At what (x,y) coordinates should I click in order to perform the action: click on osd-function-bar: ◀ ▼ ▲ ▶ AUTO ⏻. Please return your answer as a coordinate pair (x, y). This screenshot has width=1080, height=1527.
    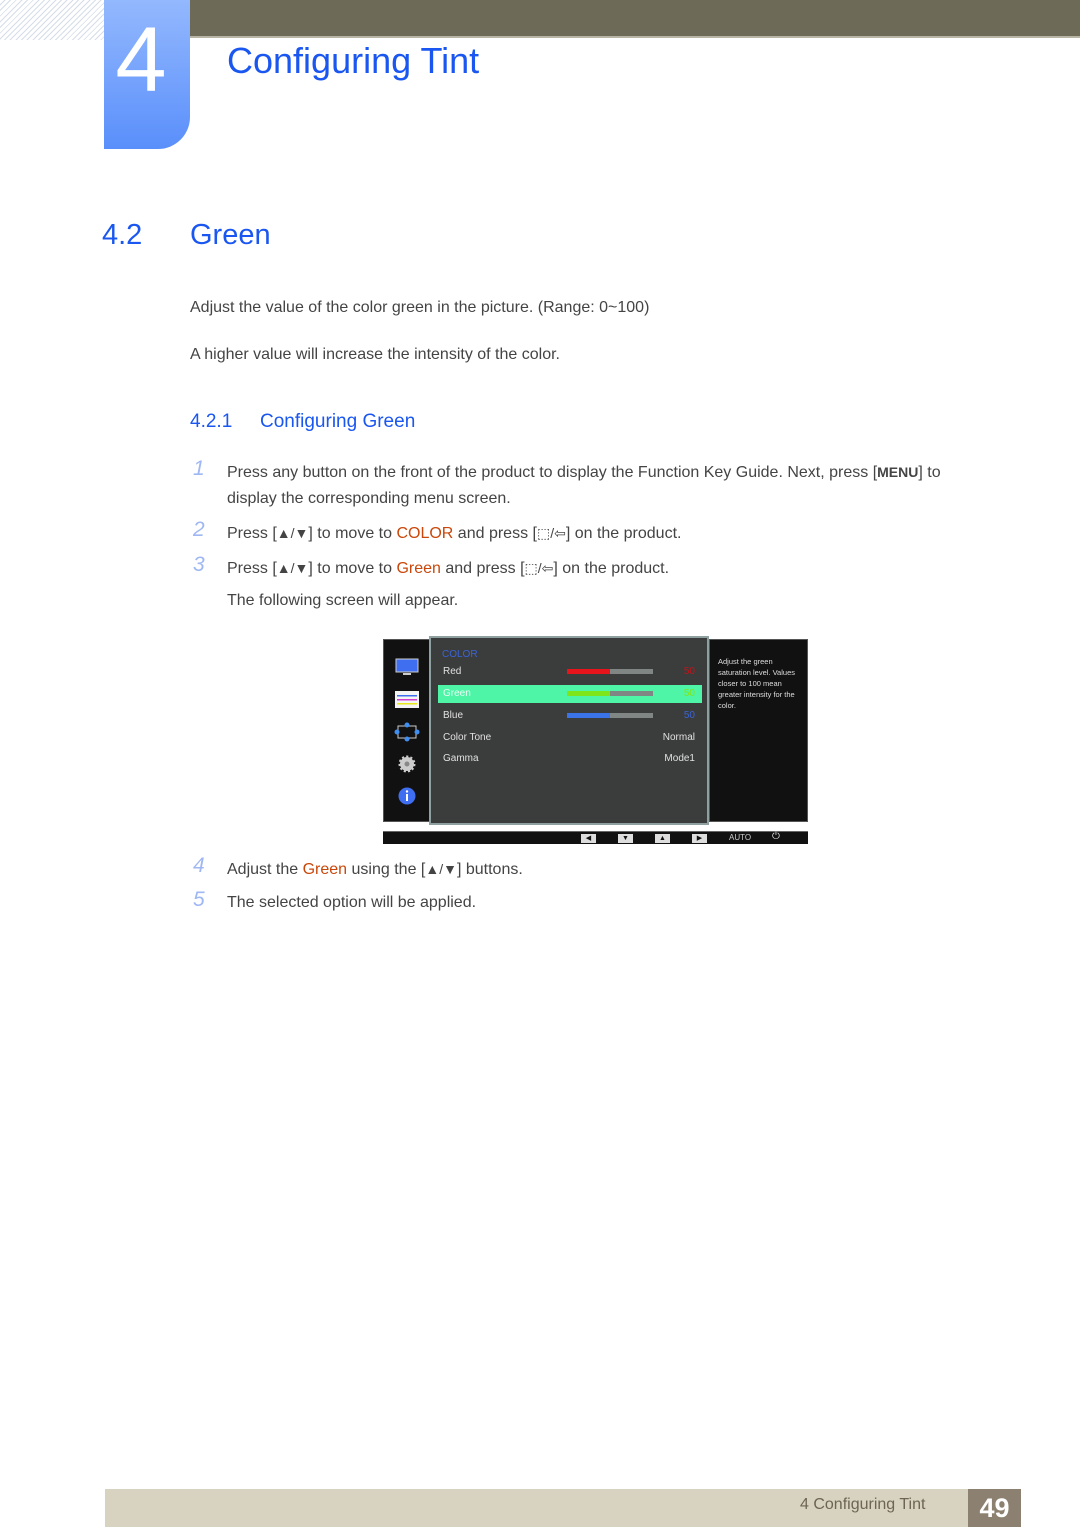
    Looking at the image, I should click on (595, 837).